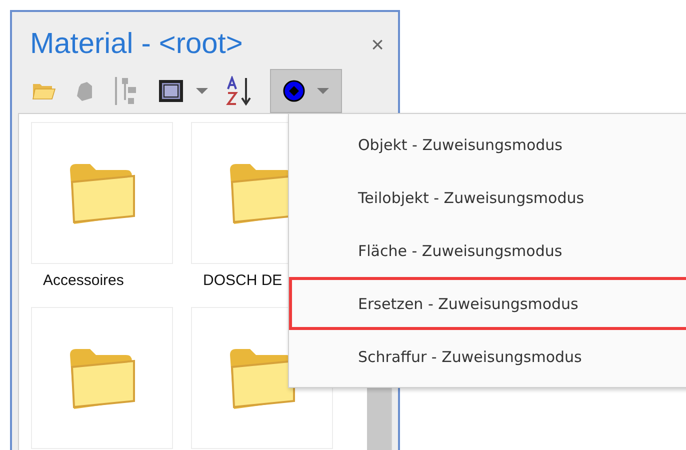 The image size is (686, 450). What do you see at coordinates (377, 45) in the screenshot?
I see `close-button: ×` at bounding box center [377, 45].